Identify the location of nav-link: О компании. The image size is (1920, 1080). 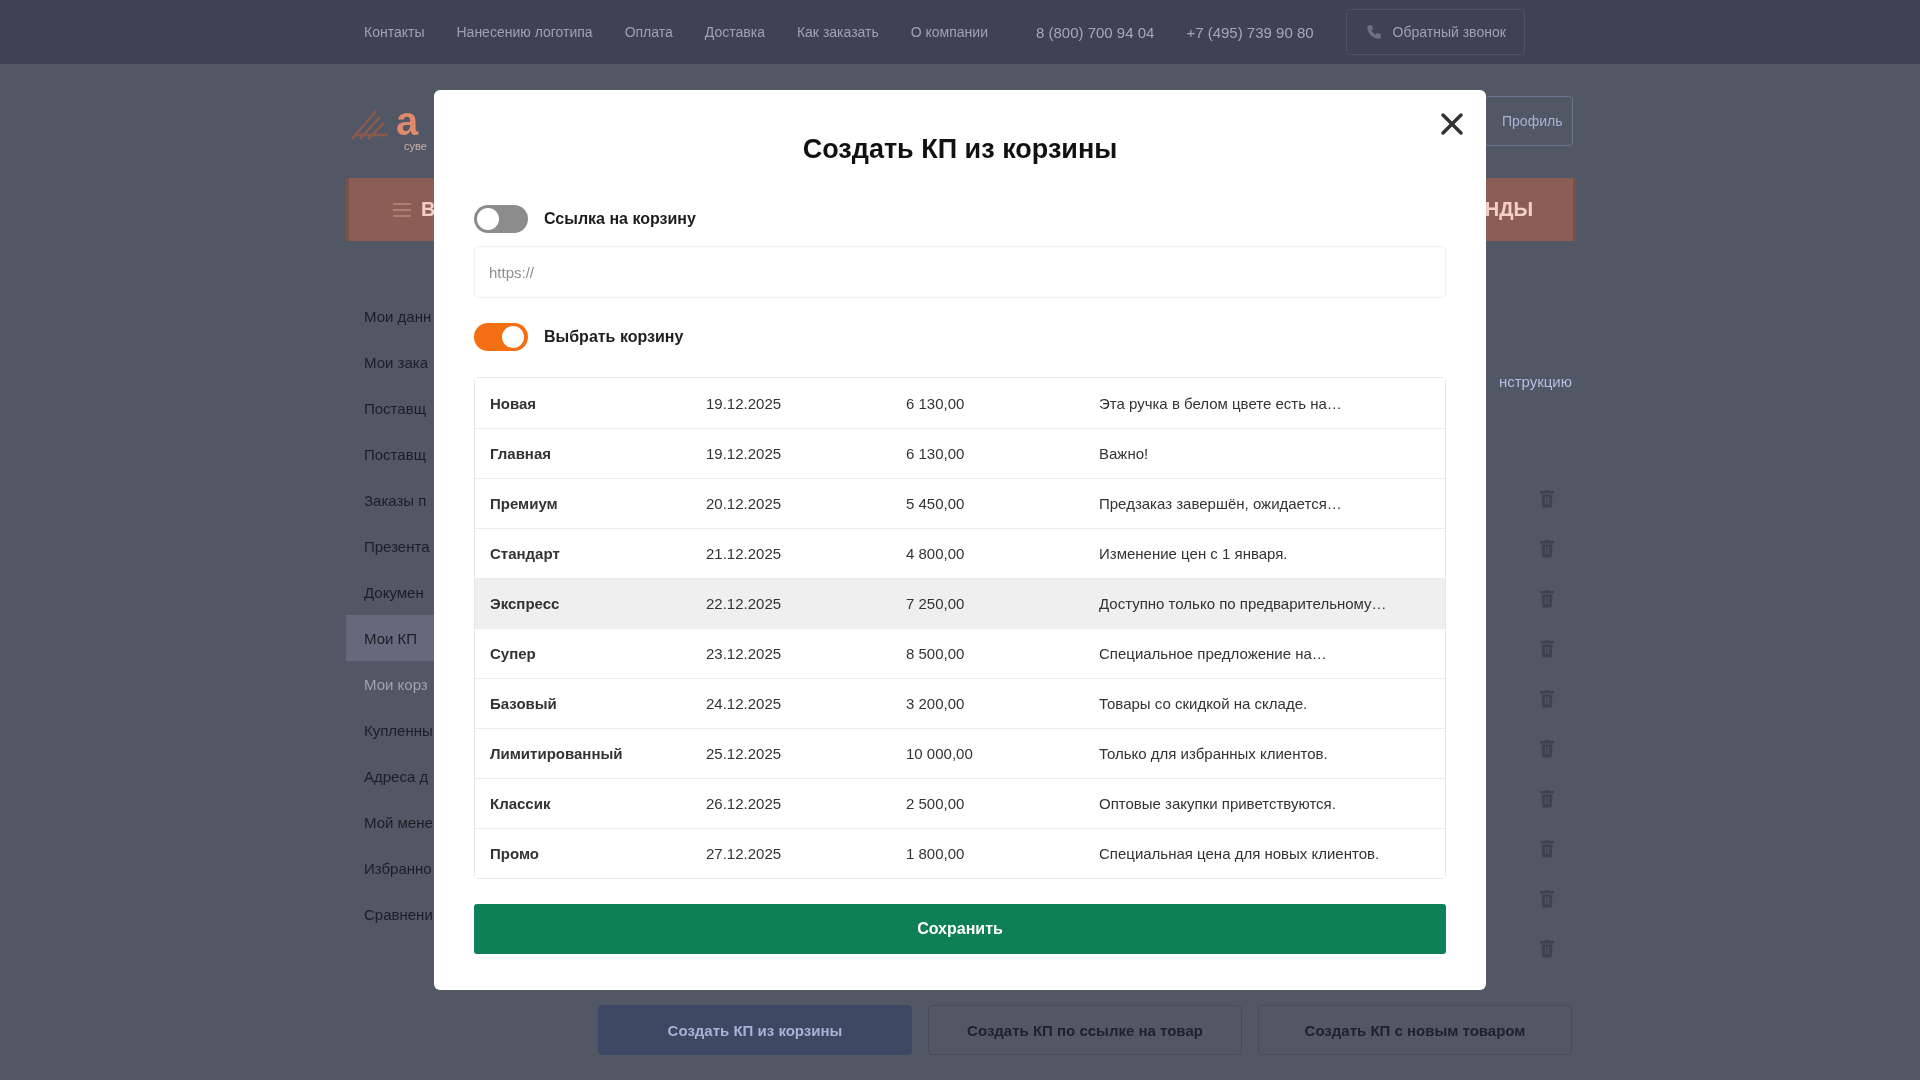
(949, 32).